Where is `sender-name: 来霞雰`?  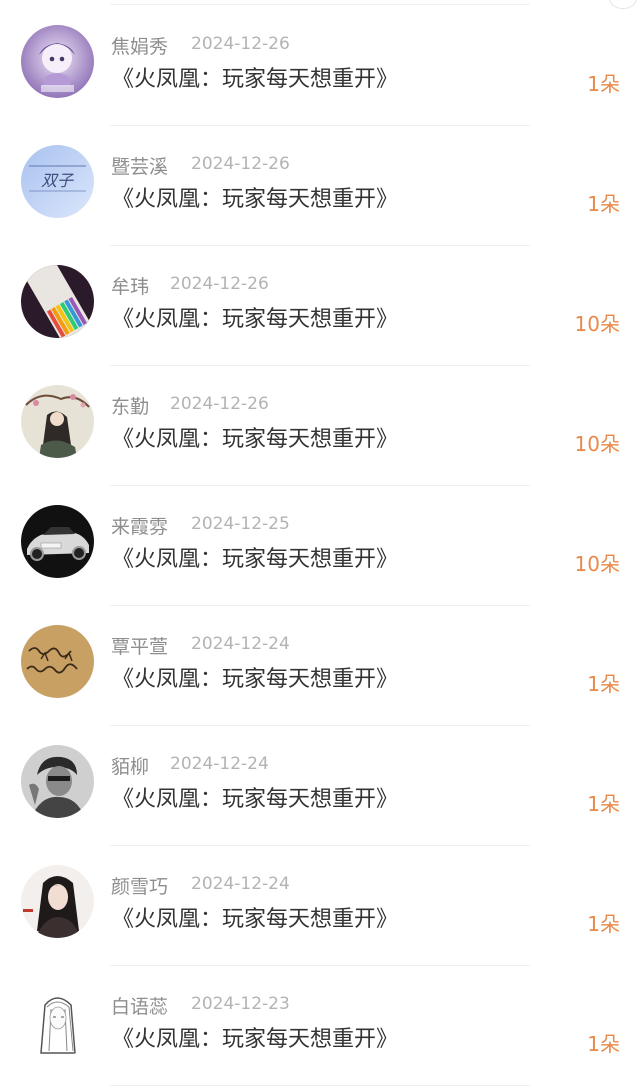 sender-name: 来霞雰 is located at coordinates (140, 527).